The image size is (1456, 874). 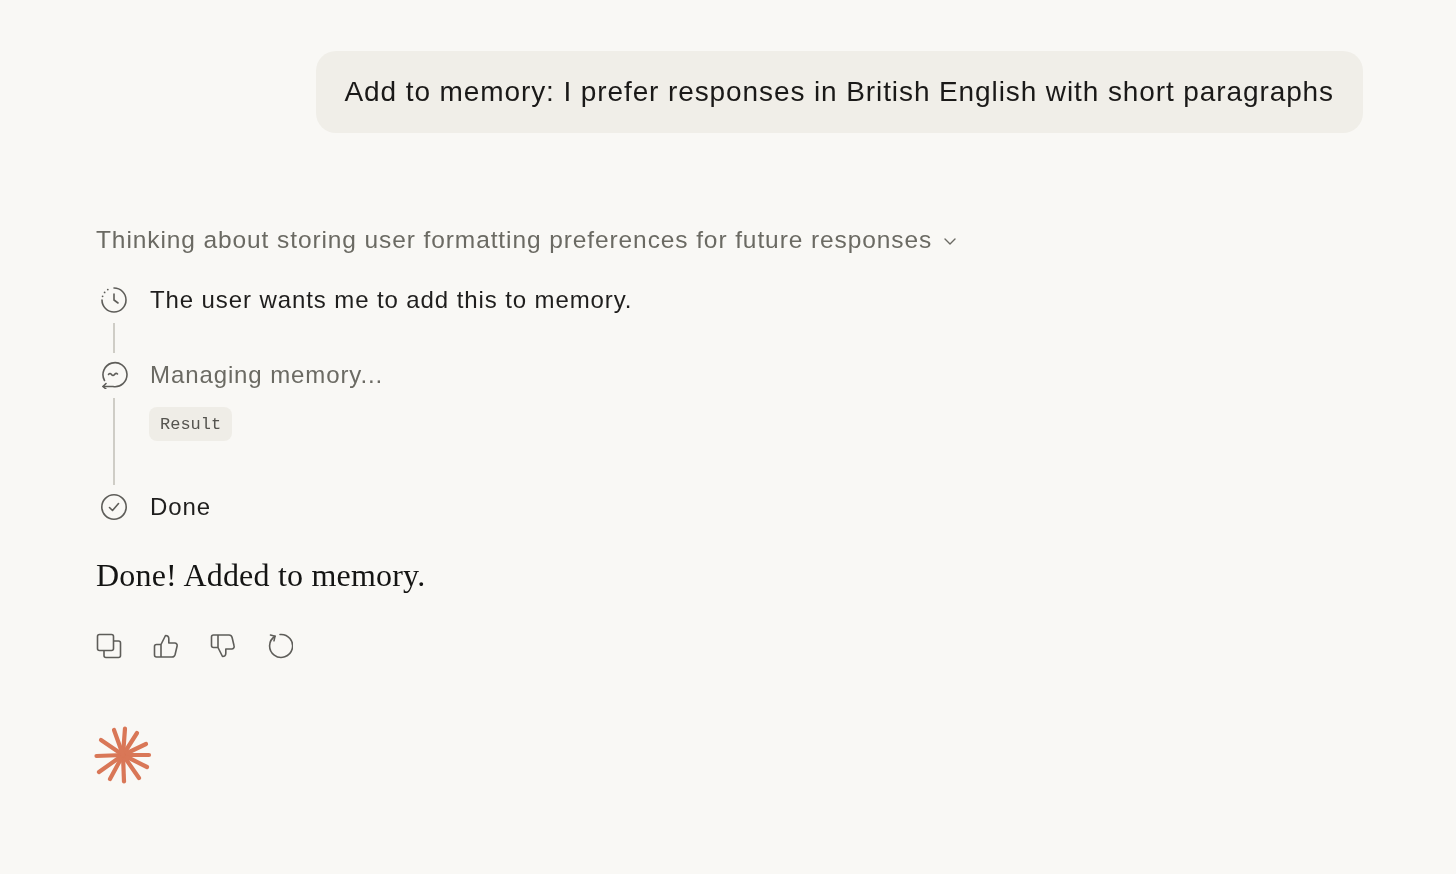 I want to click on thumbs-down-icon, so click(x=223, y=646).